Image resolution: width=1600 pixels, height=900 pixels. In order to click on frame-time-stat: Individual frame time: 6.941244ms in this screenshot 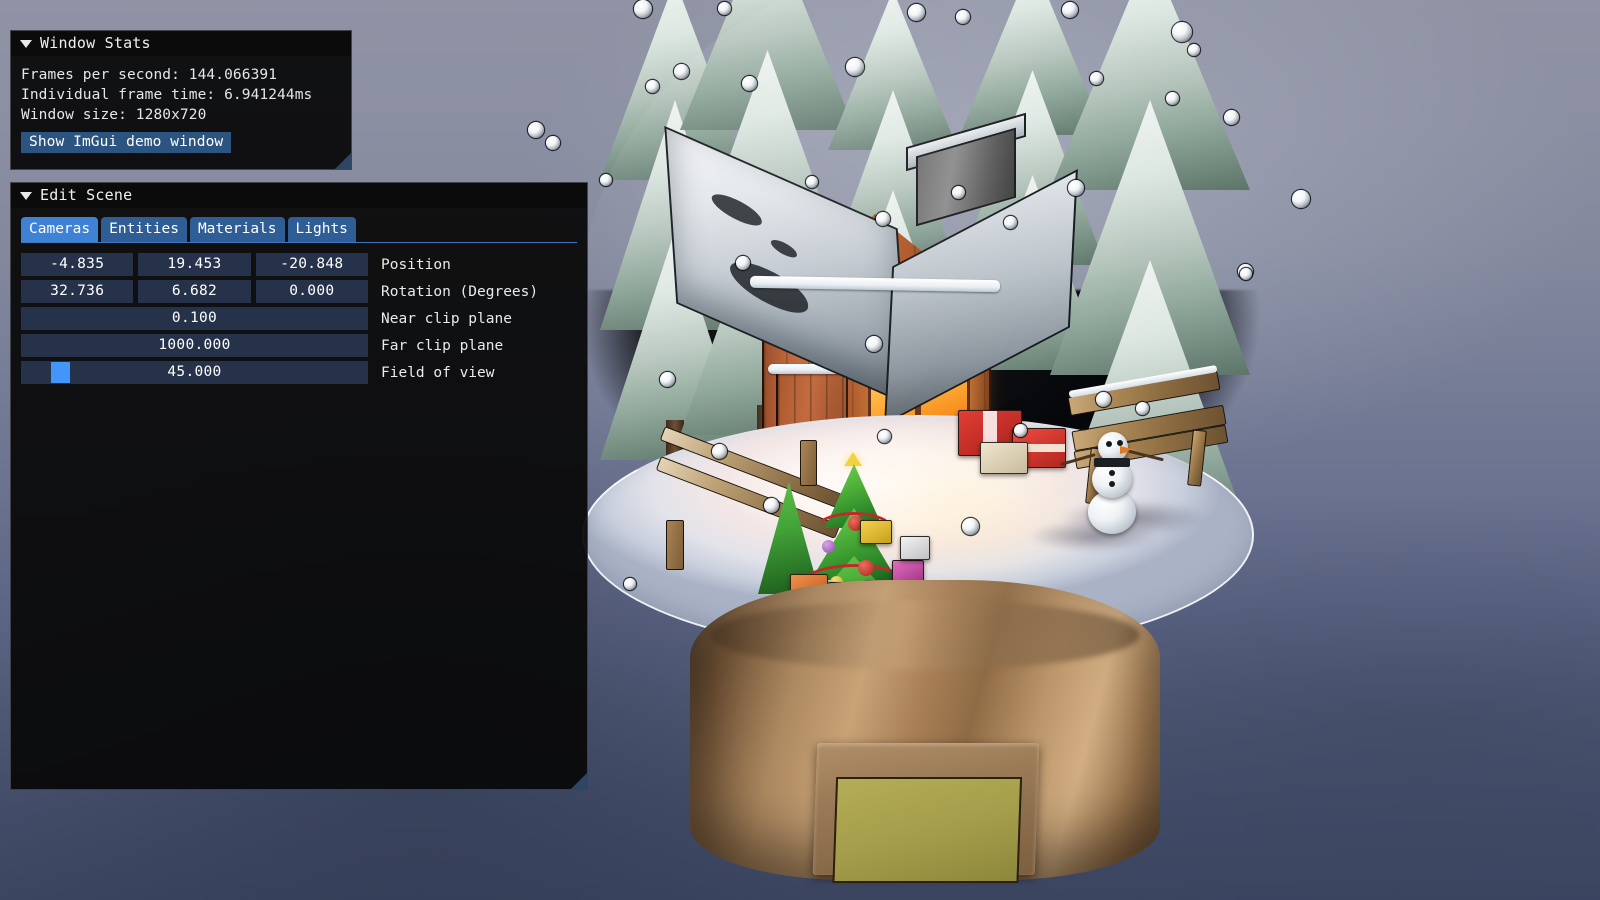, I will do `click(167, 95)`.